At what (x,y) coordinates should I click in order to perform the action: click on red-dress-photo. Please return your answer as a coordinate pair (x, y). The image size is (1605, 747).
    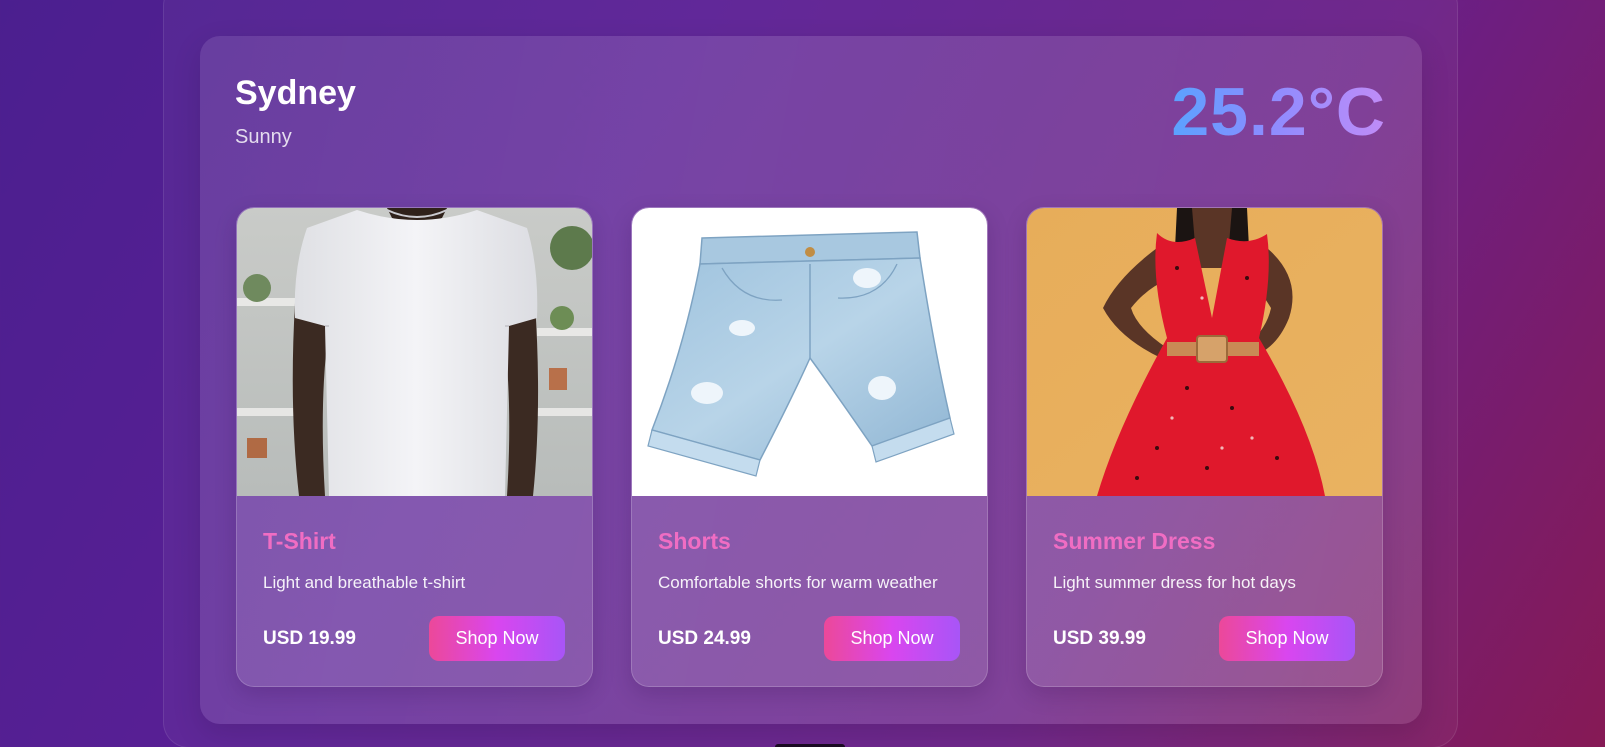
    Looking at the image, I should click on (1204, 352).